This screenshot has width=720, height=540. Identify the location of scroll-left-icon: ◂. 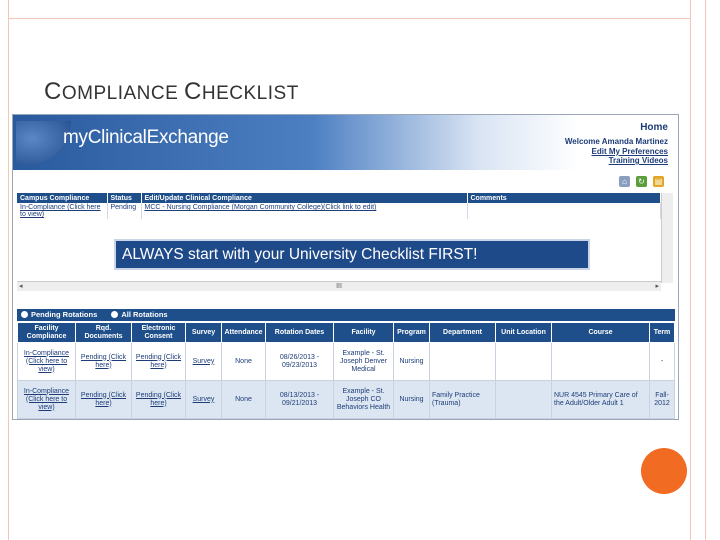
(21, 286).